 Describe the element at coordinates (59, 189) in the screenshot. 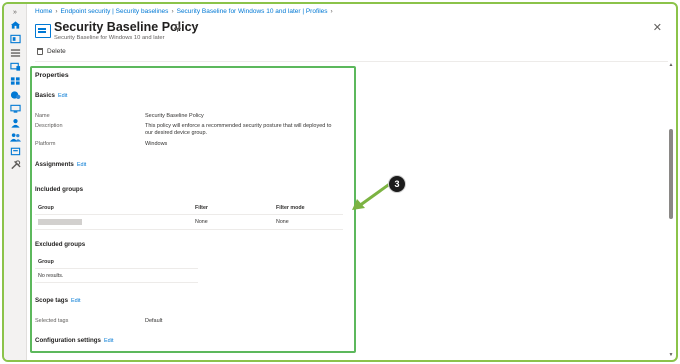

I see `included-groups-heading: Included groups` at that location.